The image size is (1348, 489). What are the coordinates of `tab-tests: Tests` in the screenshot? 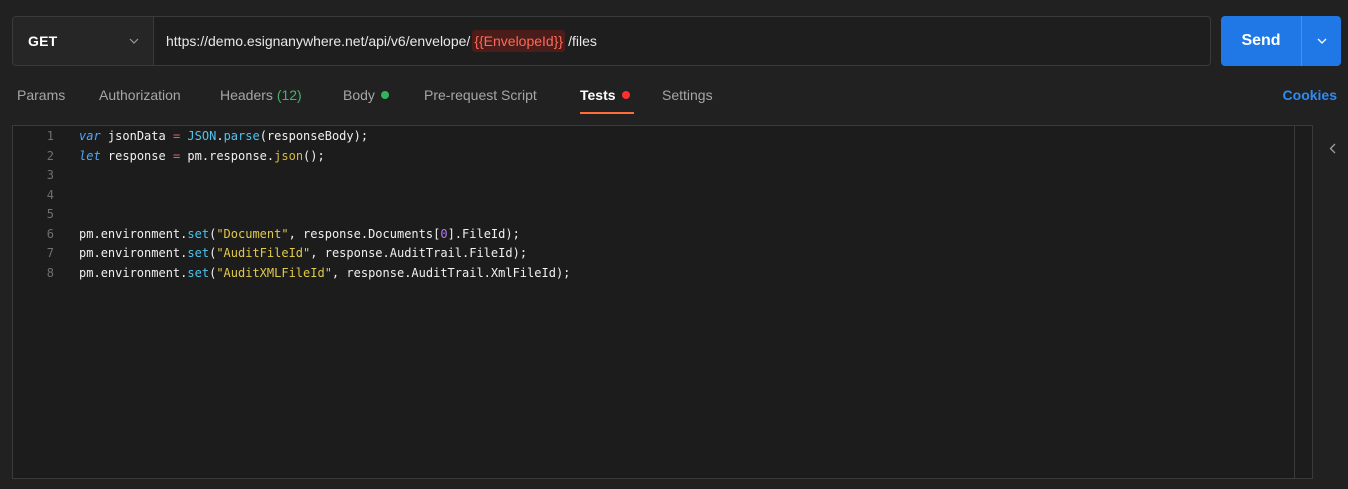 It's located at (605, 95).